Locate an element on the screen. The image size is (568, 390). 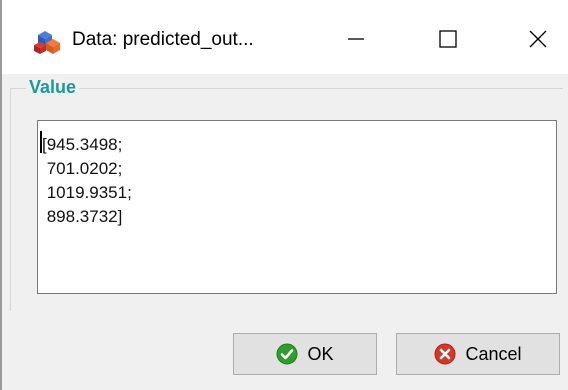
app-cubes-icon is located at coordinates (47, 42).